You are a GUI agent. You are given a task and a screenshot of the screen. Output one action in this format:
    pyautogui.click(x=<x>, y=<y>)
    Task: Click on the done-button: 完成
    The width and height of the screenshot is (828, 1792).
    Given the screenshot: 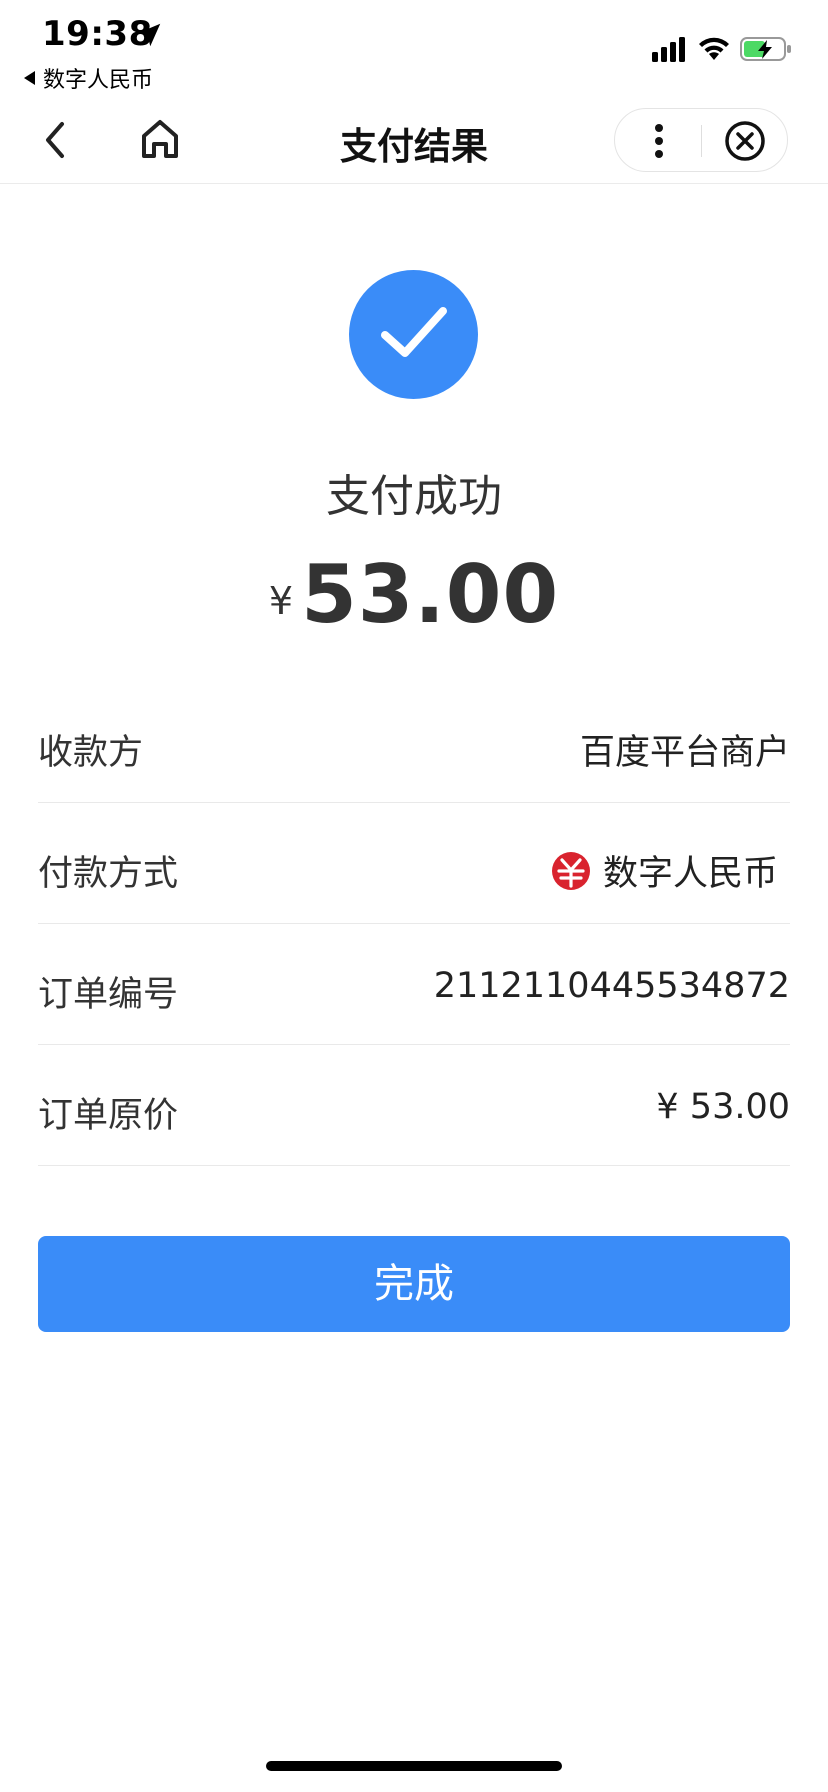 What is the action you would take?
    pyautogui.click(x=414, y=1284)
    